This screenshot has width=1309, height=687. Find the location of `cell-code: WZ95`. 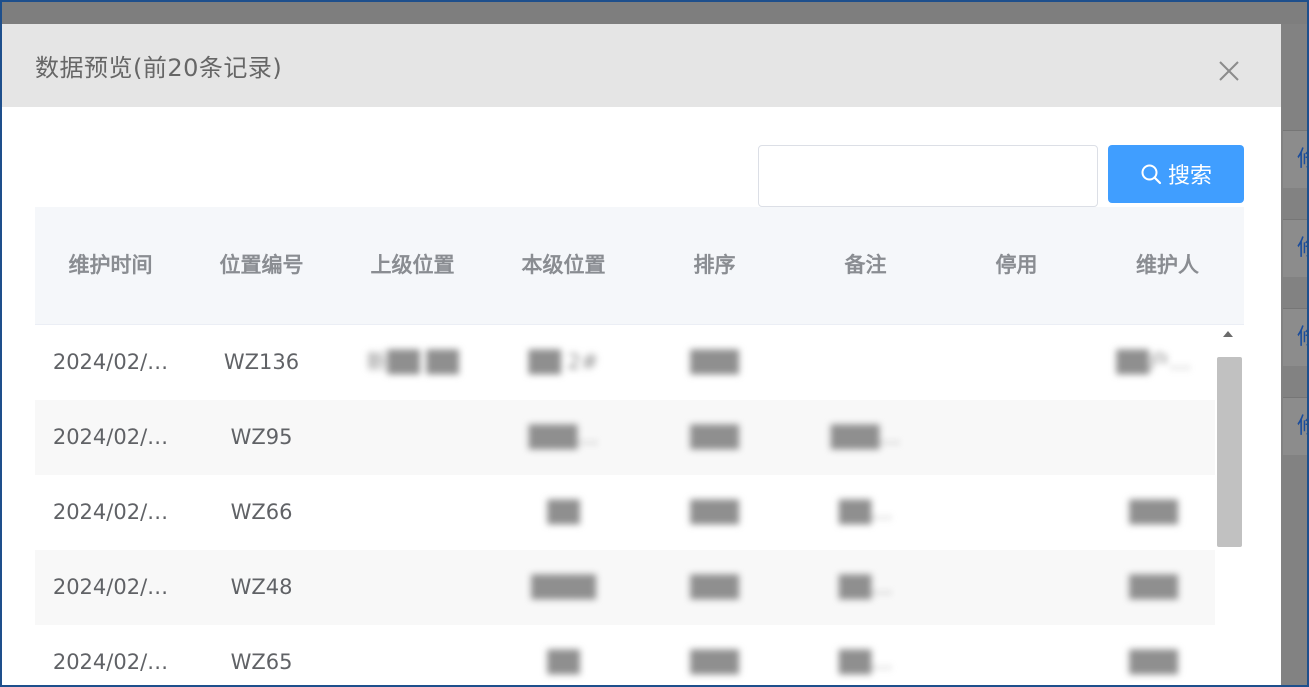

cell-code: WZ95 is located at coordinates (261, 437).